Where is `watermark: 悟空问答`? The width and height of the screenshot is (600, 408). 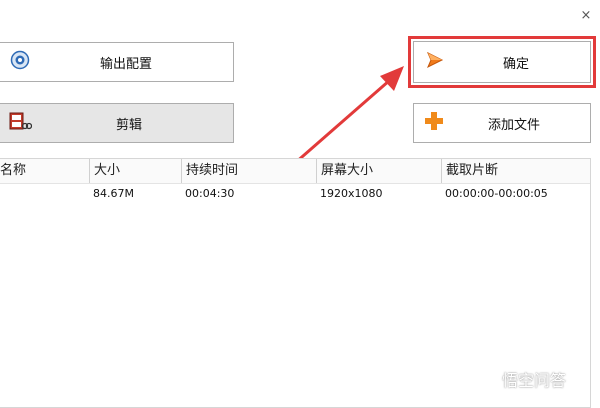
watermark: 悟空问答 is located at coordinates (537, 379).